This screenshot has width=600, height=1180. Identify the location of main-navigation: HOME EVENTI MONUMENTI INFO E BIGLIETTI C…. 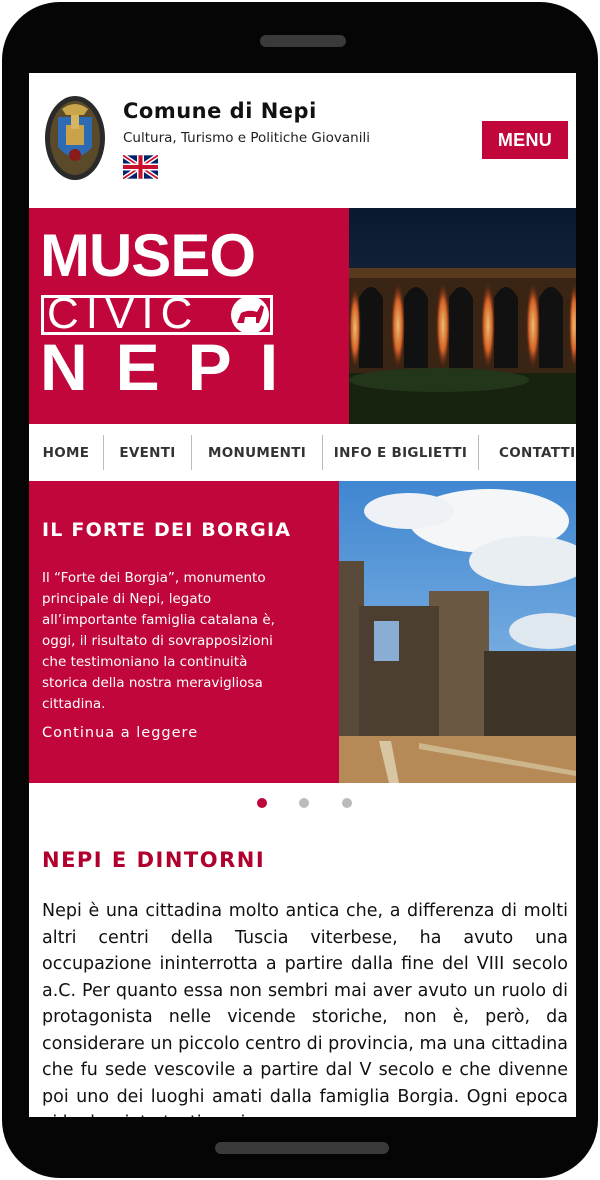
(302, 453).